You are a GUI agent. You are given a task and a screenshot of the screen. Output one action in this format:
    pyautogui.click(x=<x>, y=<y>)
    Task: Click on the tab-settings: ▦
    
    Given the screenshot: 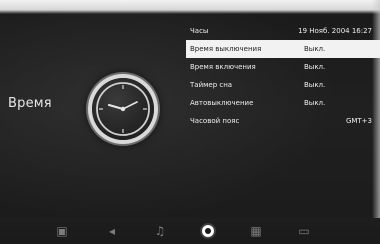 What is the action you would take?
    pyautogui.click(x=256, y=231)
    